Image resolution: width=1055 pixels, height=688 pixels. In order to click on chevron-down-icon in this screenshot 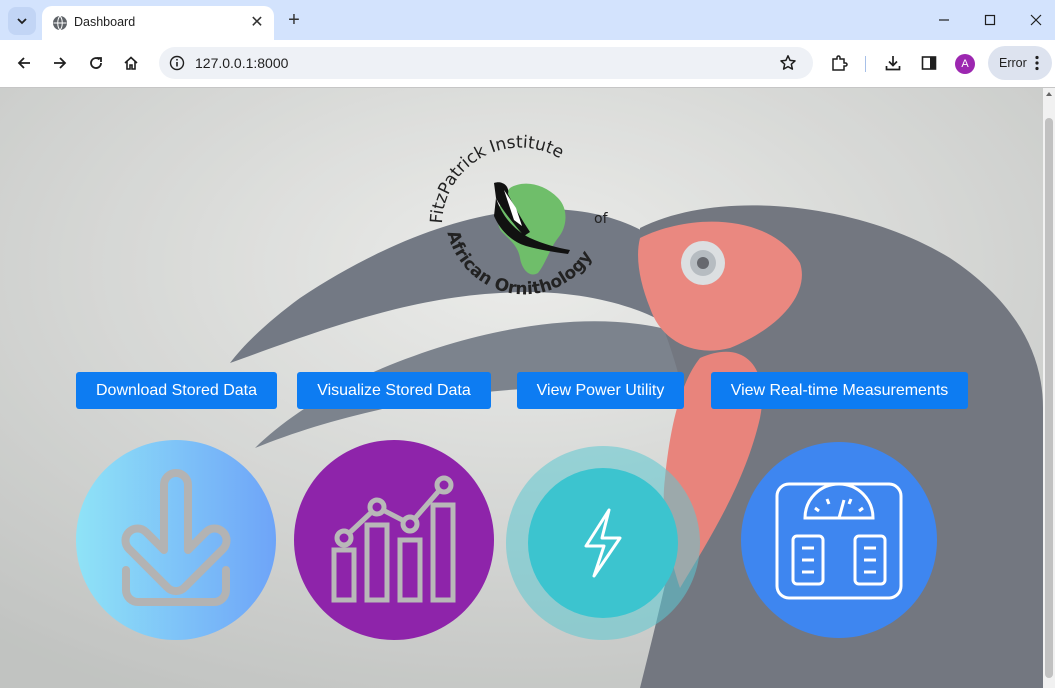, I will do `click(22, 21)`.